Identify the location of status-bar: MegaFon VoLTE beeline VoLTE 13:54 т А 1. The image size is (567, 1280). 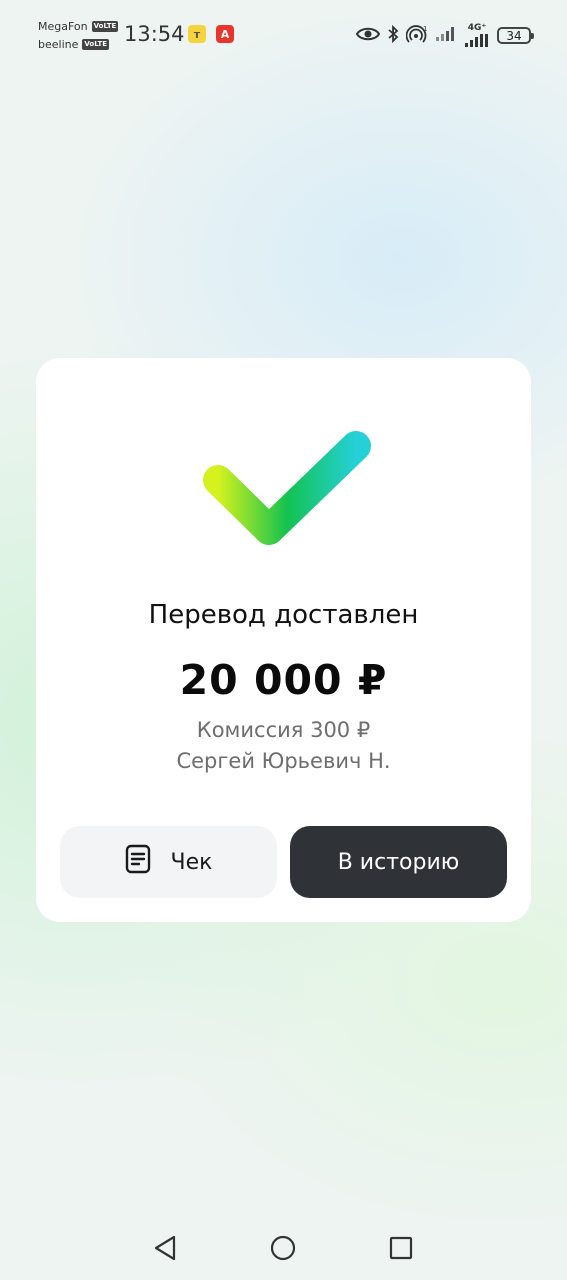
(283, 35).